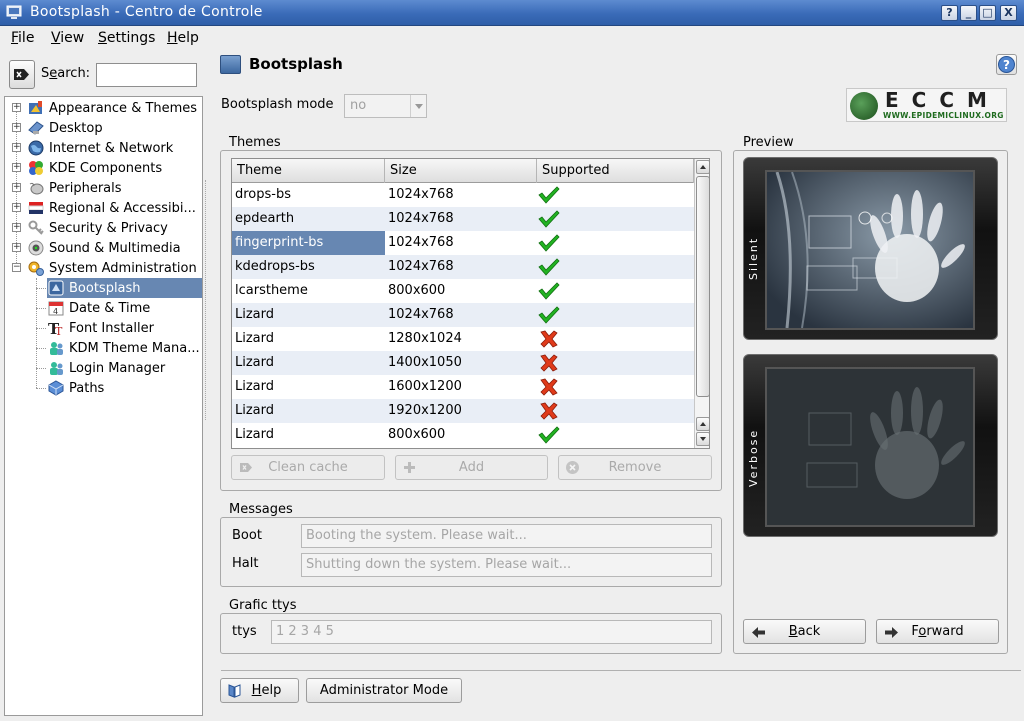 This screenshot has width=1024, height=721. Describe the element at coordinates (463, 195) in the screenshot. I see `table-row: drops-bs 1024x768` at that location.